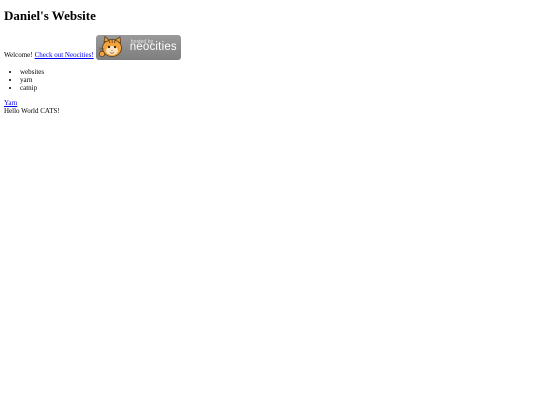  What do you see at coordinates (110, 46) in the screenshot?
I see `neocities-cat-logo-icon` at bounding box center [110, 46].